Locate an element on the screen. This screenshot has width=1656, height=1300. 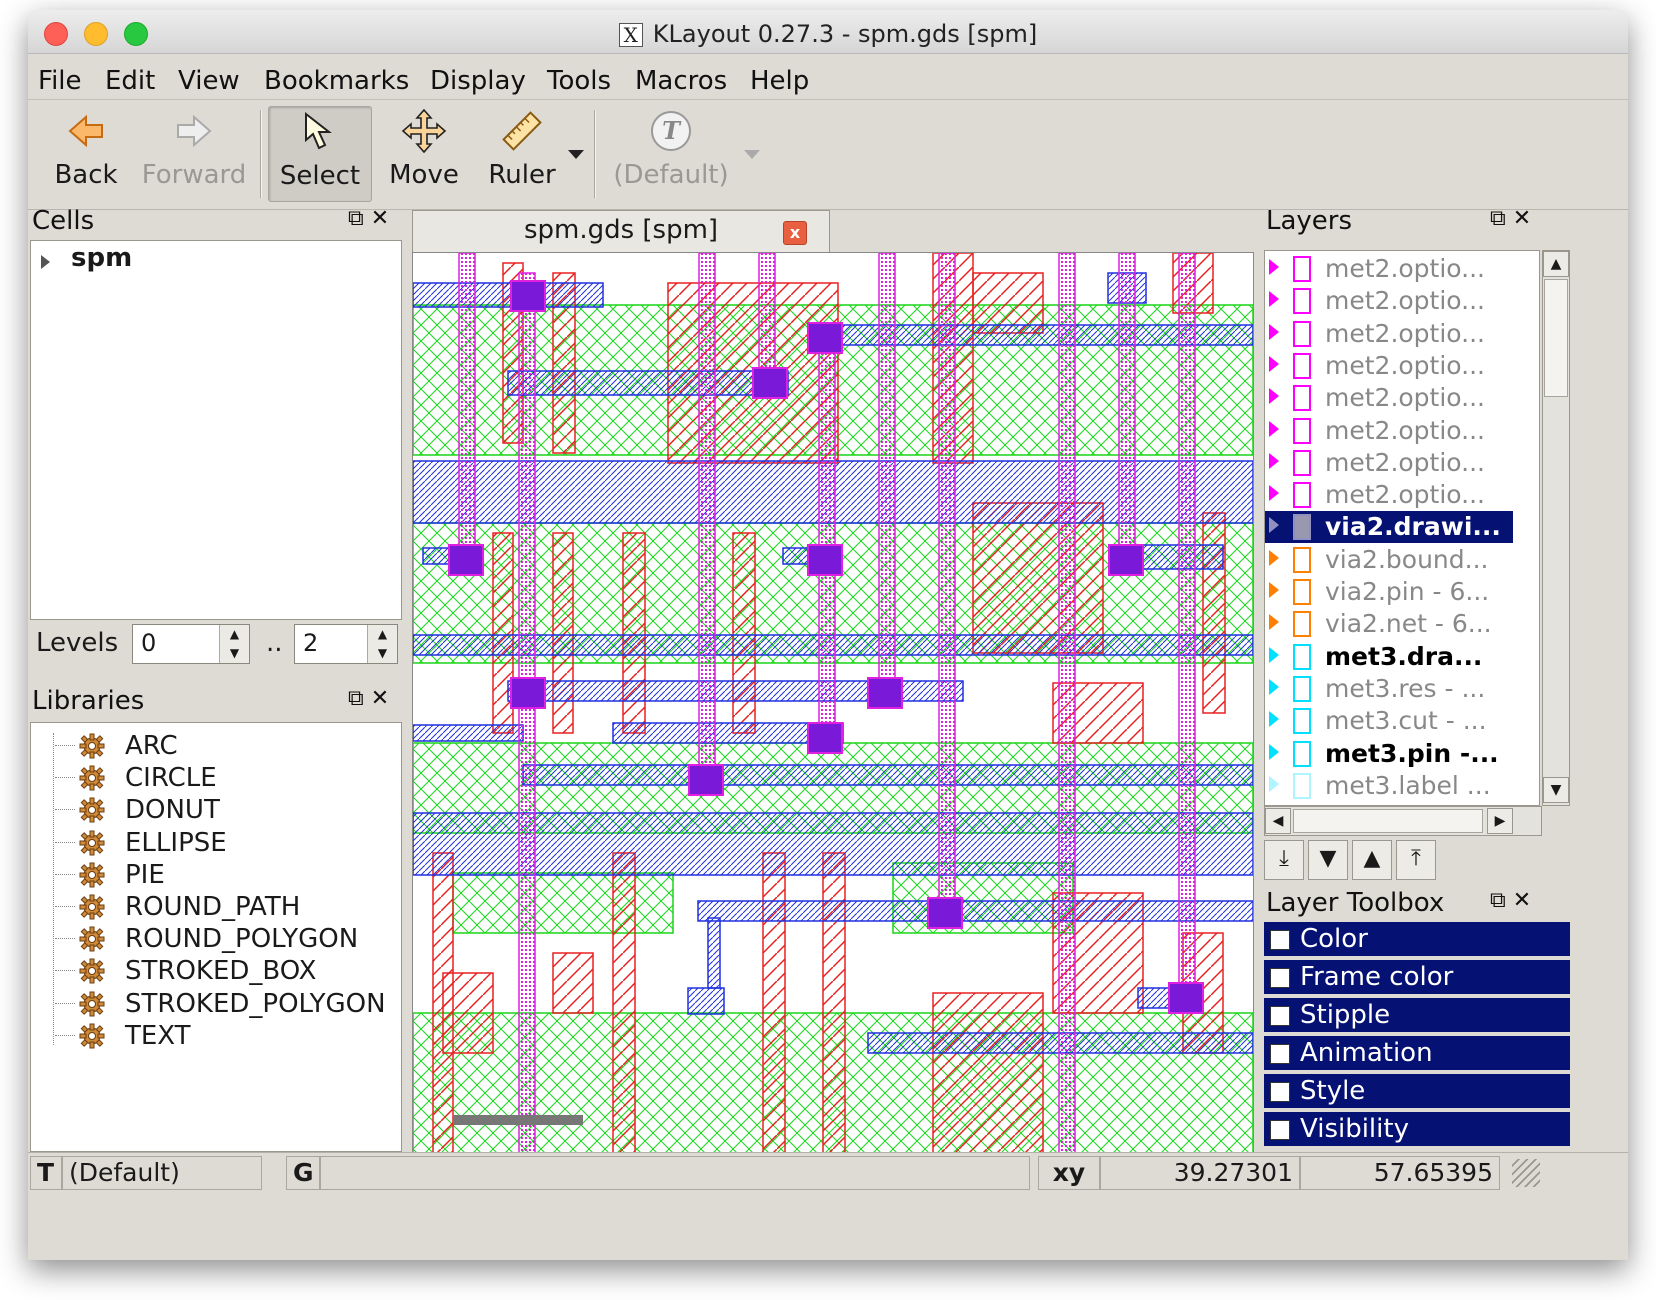
scroll-up-arrow-icon: ▲ is located at coordinates (1556, 264).